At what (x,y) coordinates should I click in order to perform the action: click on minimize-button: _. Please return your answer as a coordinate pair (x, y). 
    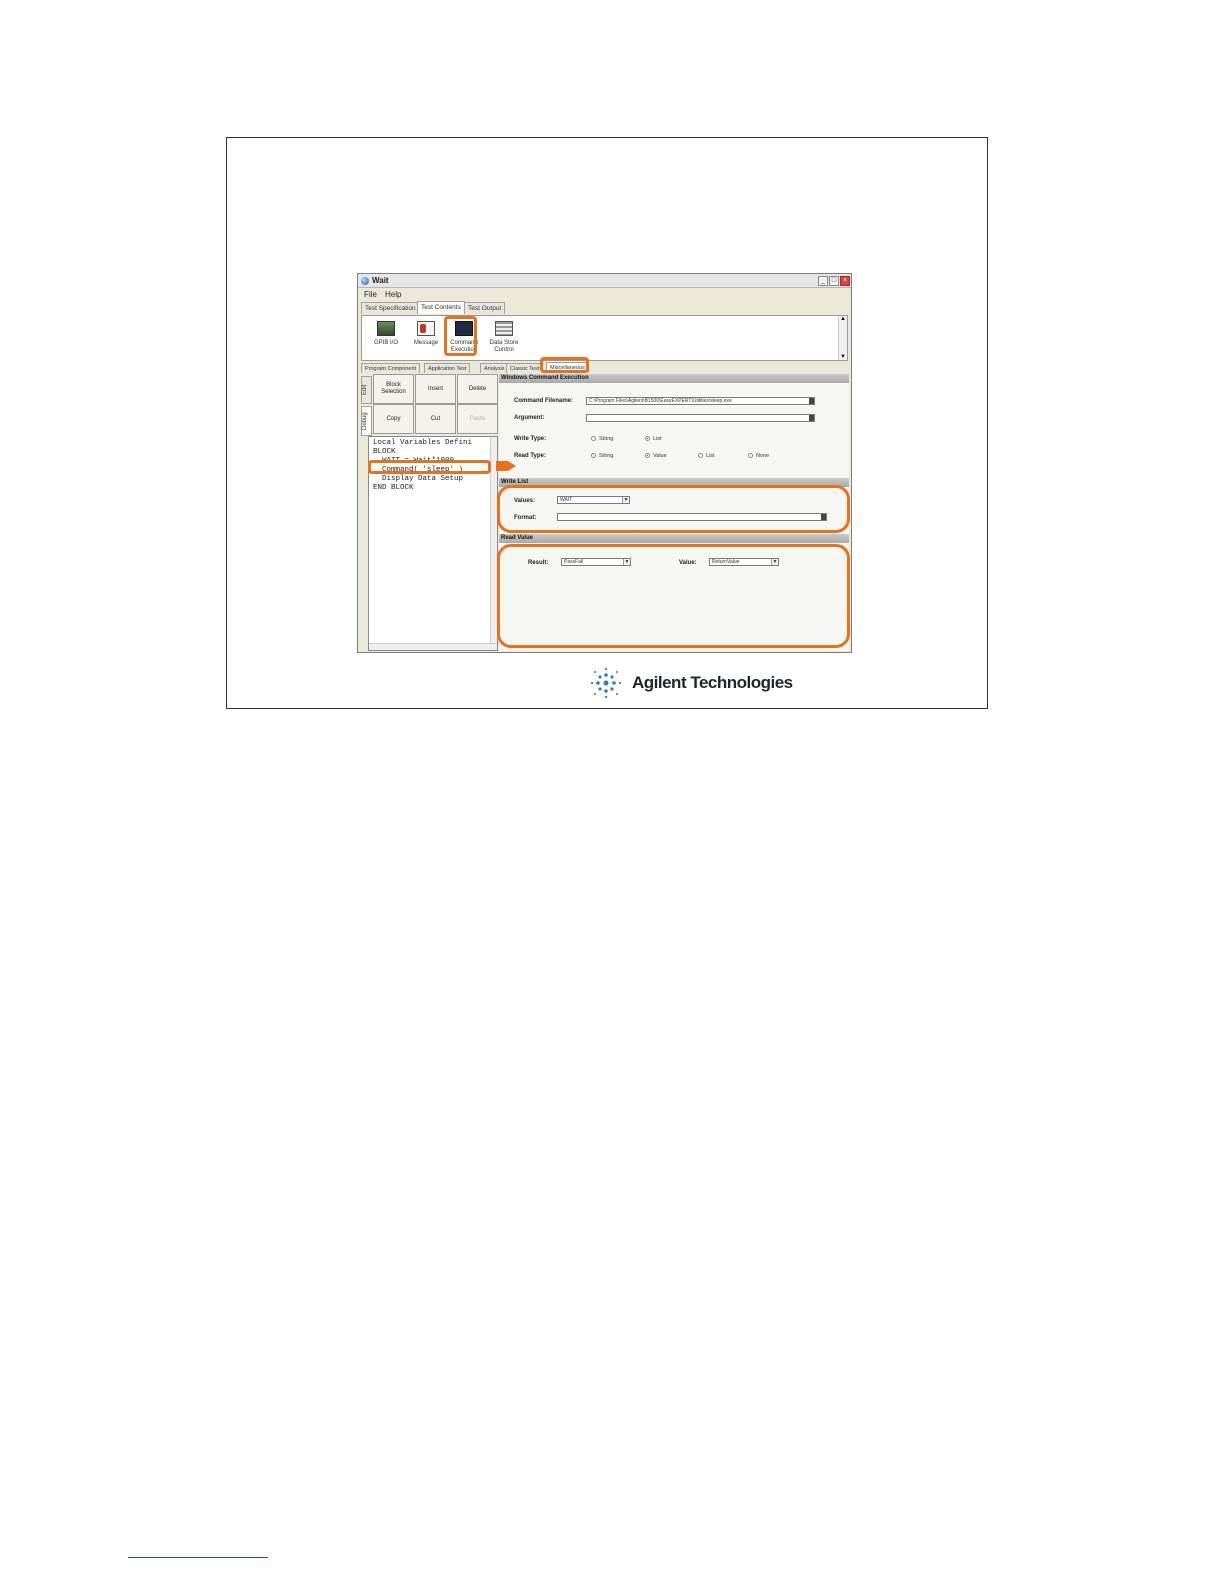
    Looking at the image, I should click on (823, 281).